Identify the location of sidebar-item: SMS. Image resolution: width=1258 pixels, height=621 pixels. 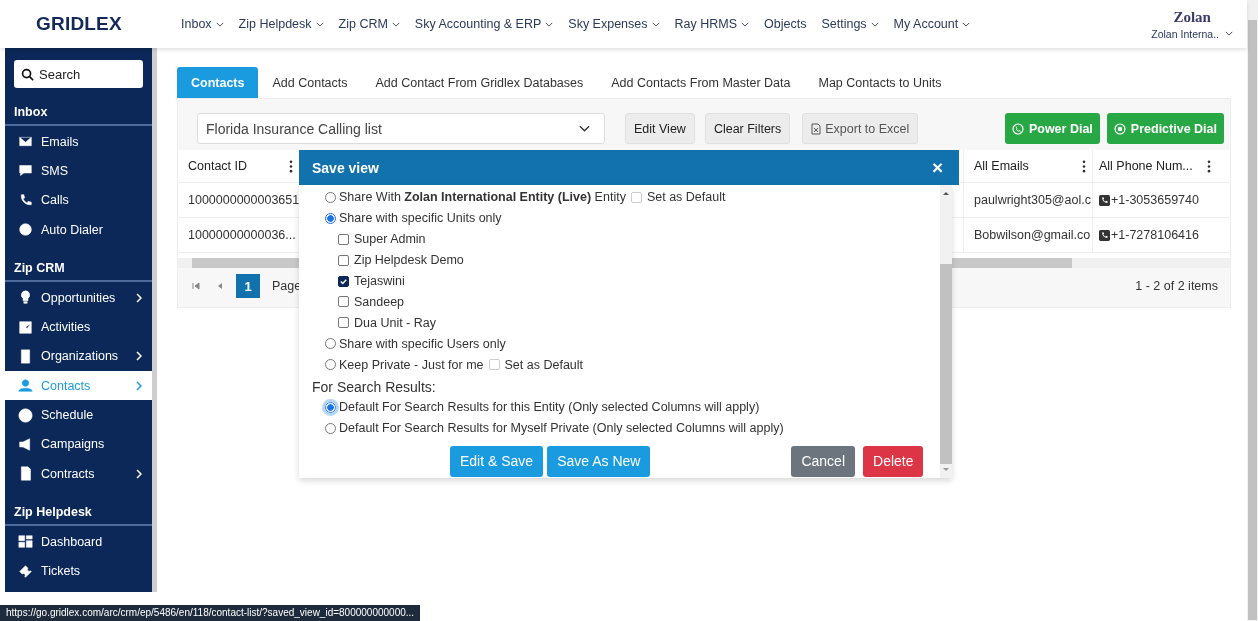
(78, 171).